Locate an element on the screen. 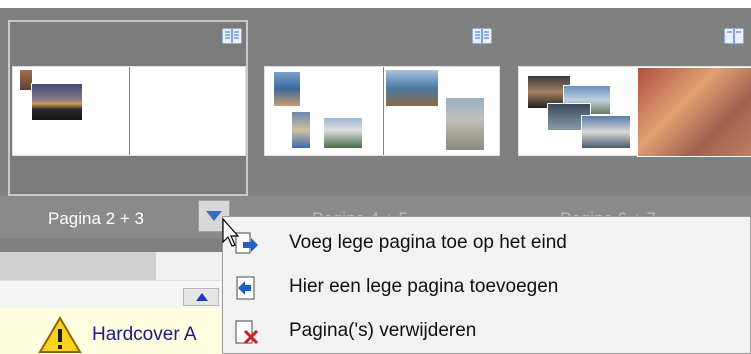 This screenshot has width=751, height=354. menu-item-label: Voeg lege pagina toe op het eind is located at coordinates (428, 242).